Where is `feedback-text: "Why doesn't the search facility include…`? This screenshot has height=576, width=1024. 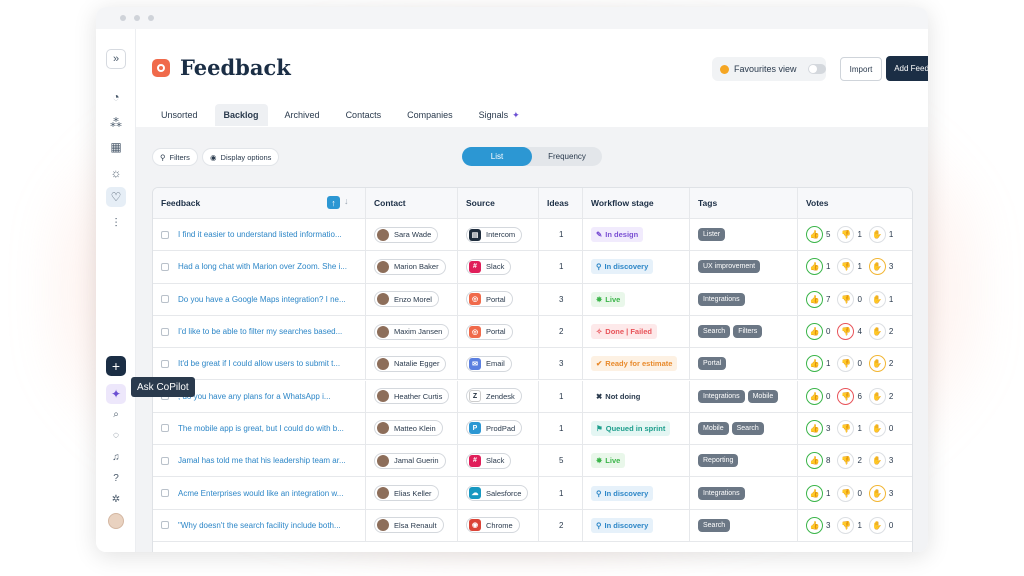 feedback-text: "Why doesn't the search facility include… is located at coordinates (259, 525).